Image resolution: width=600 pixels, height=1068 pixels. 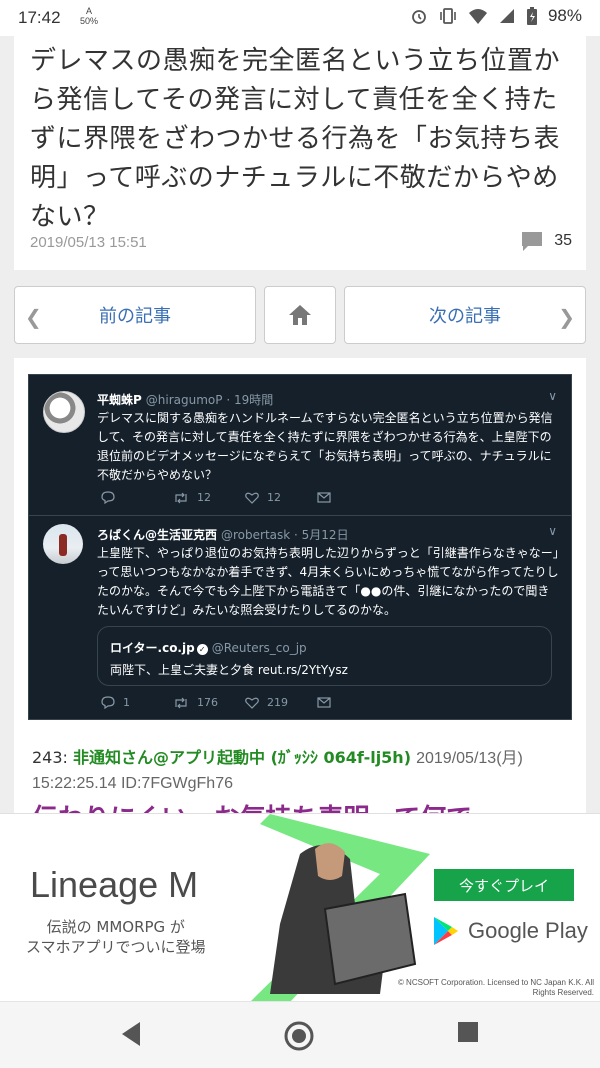 What do you see at coordinates (137, 497) in the screenshot?
I see `reply-action` at bounding box center [137, 497].